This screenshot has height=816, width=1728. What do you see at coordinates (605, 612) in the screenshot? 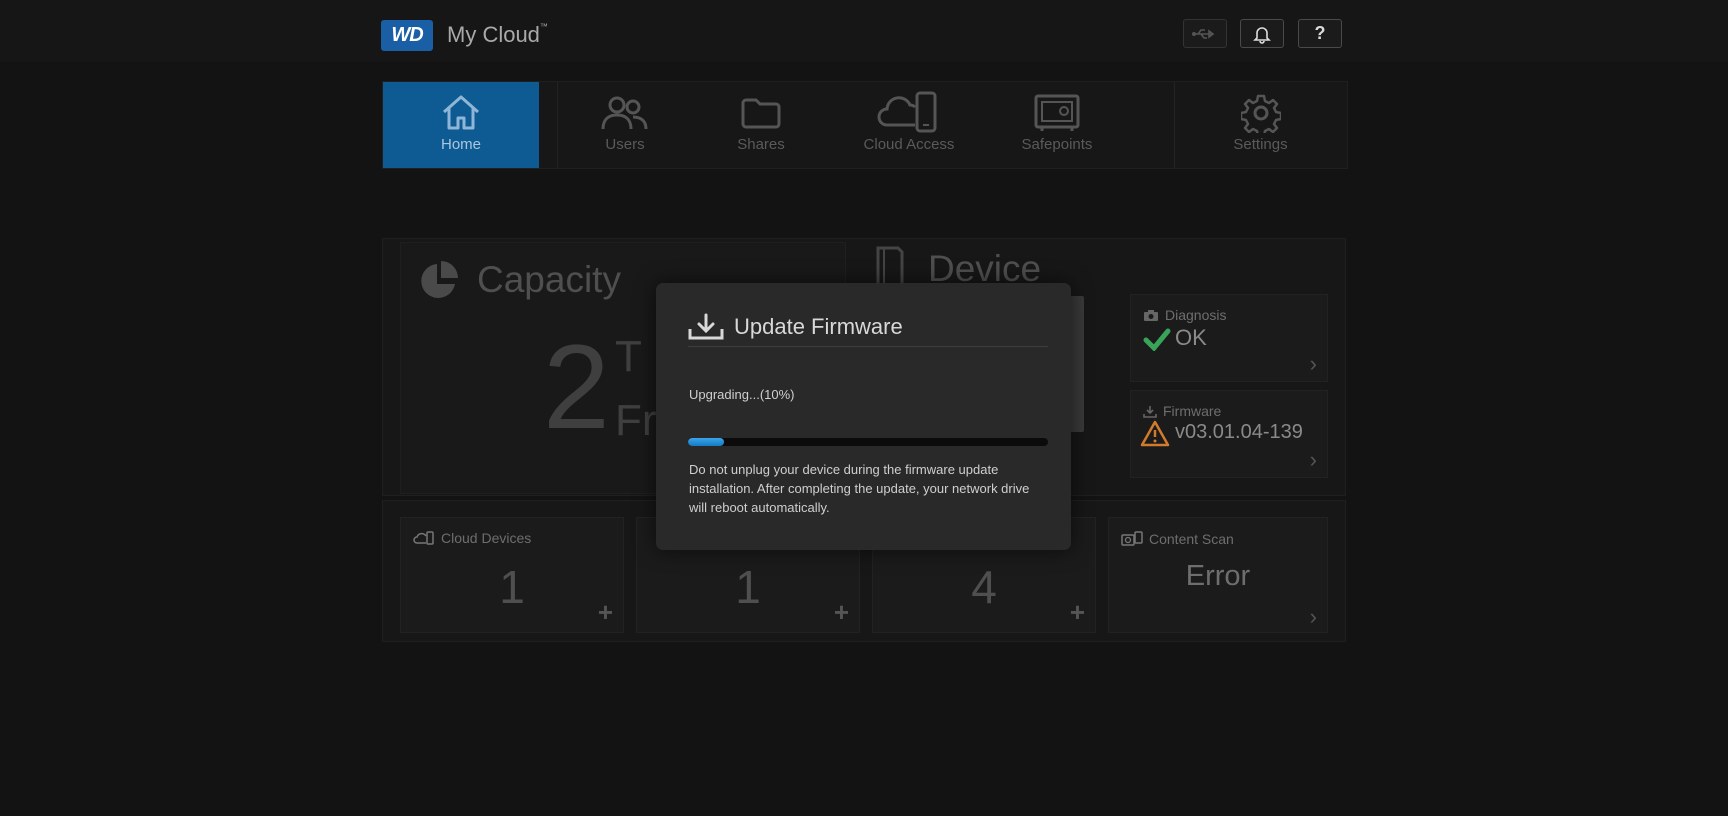
I see `add-cloud-device-button: +` at bounding box center [605, 612].